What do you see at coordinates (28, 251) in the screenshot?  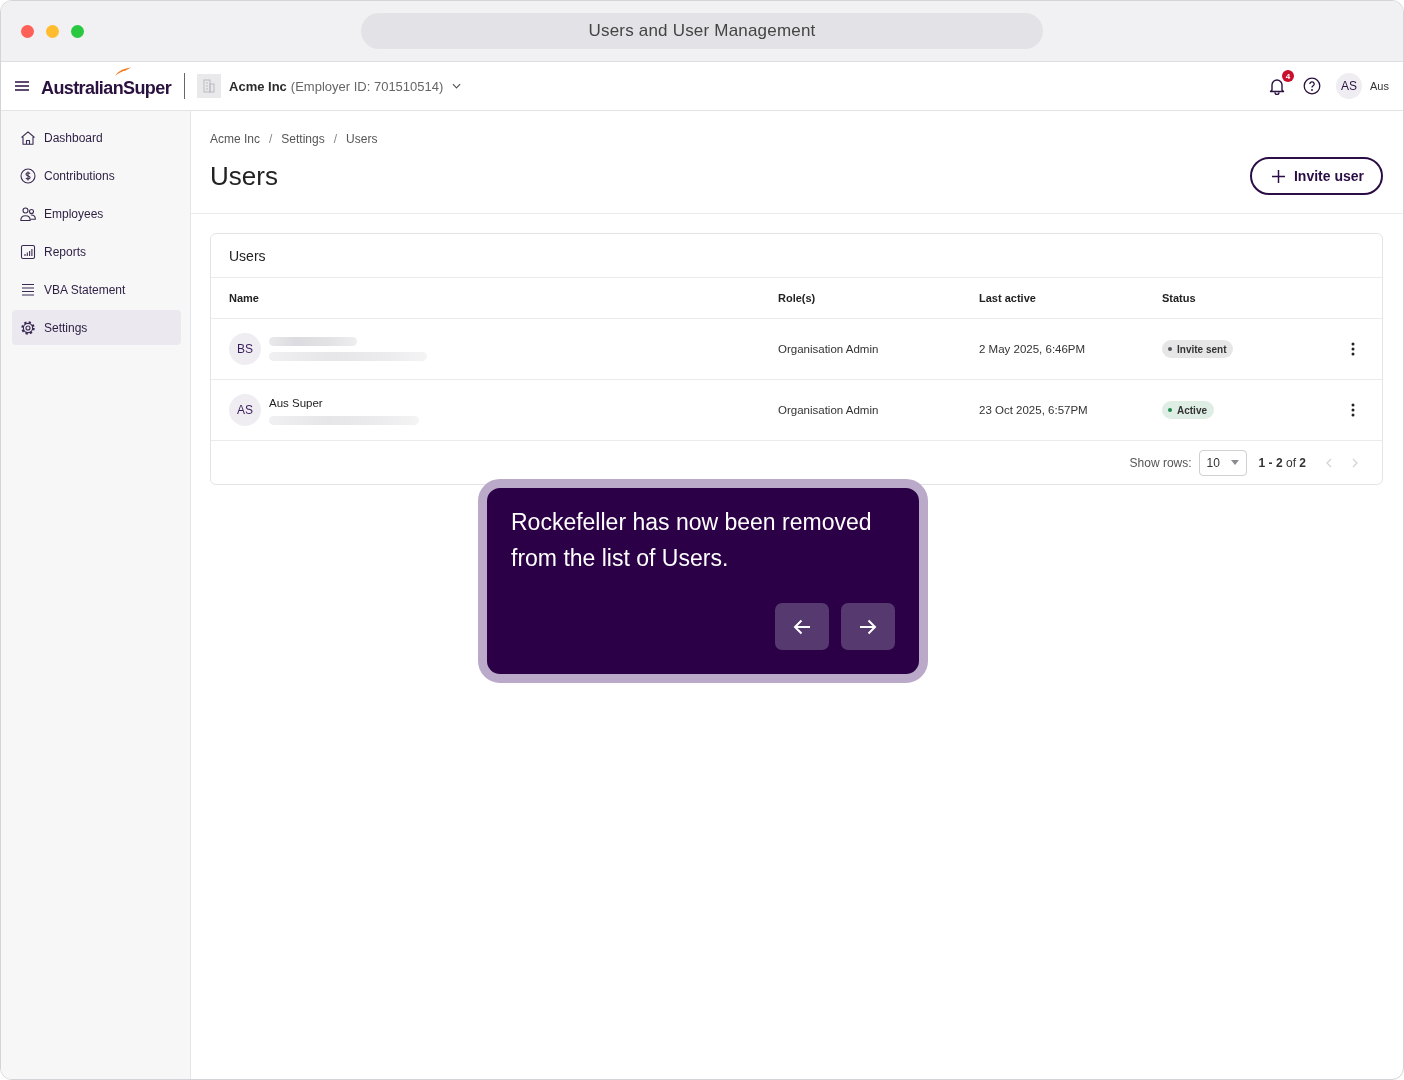 I see `bar-chart-icon` at bounding box center [28, 251].